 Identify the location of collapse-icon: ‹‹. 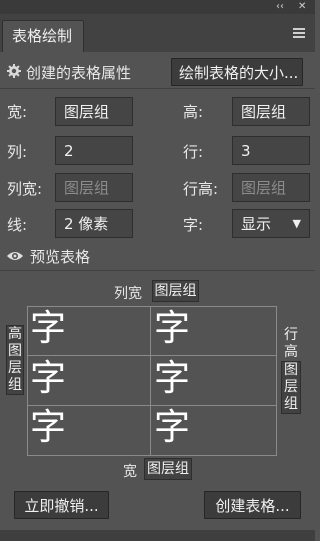
(280, 7).